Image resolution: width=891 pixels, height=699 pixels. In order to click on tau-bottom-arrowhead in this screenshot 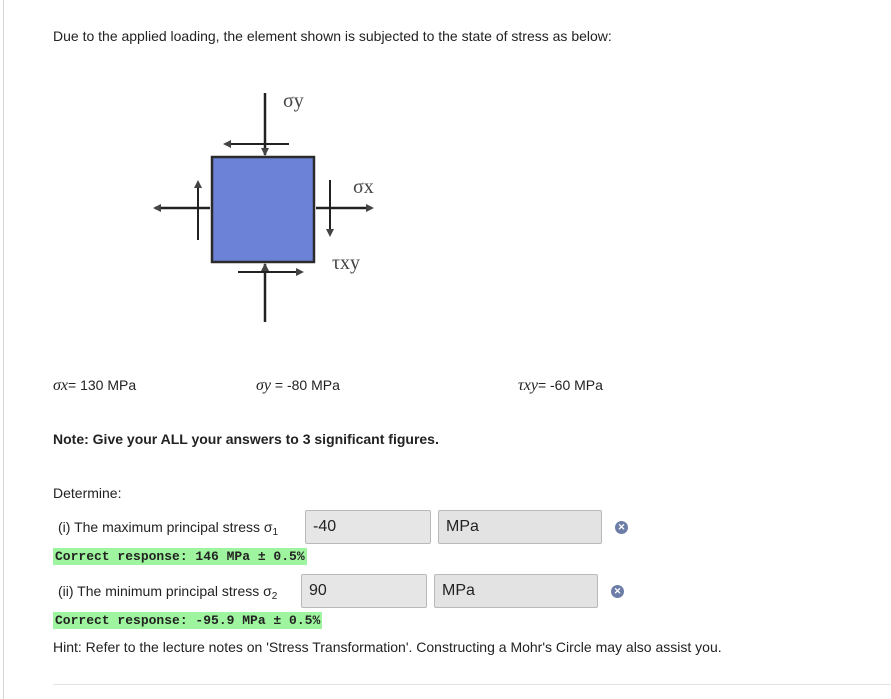, I will do `click(300, 272)`.